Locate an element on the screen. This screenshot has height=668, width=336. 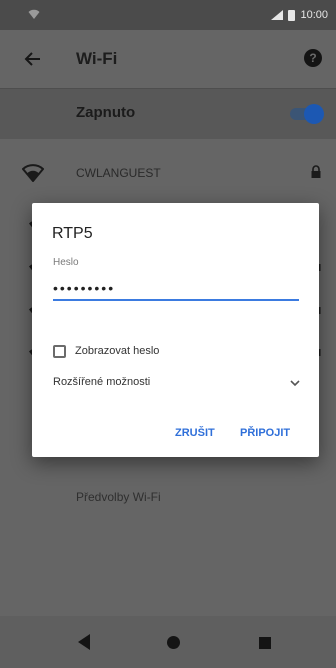
signal-icon is located at coordinates (277, 15).